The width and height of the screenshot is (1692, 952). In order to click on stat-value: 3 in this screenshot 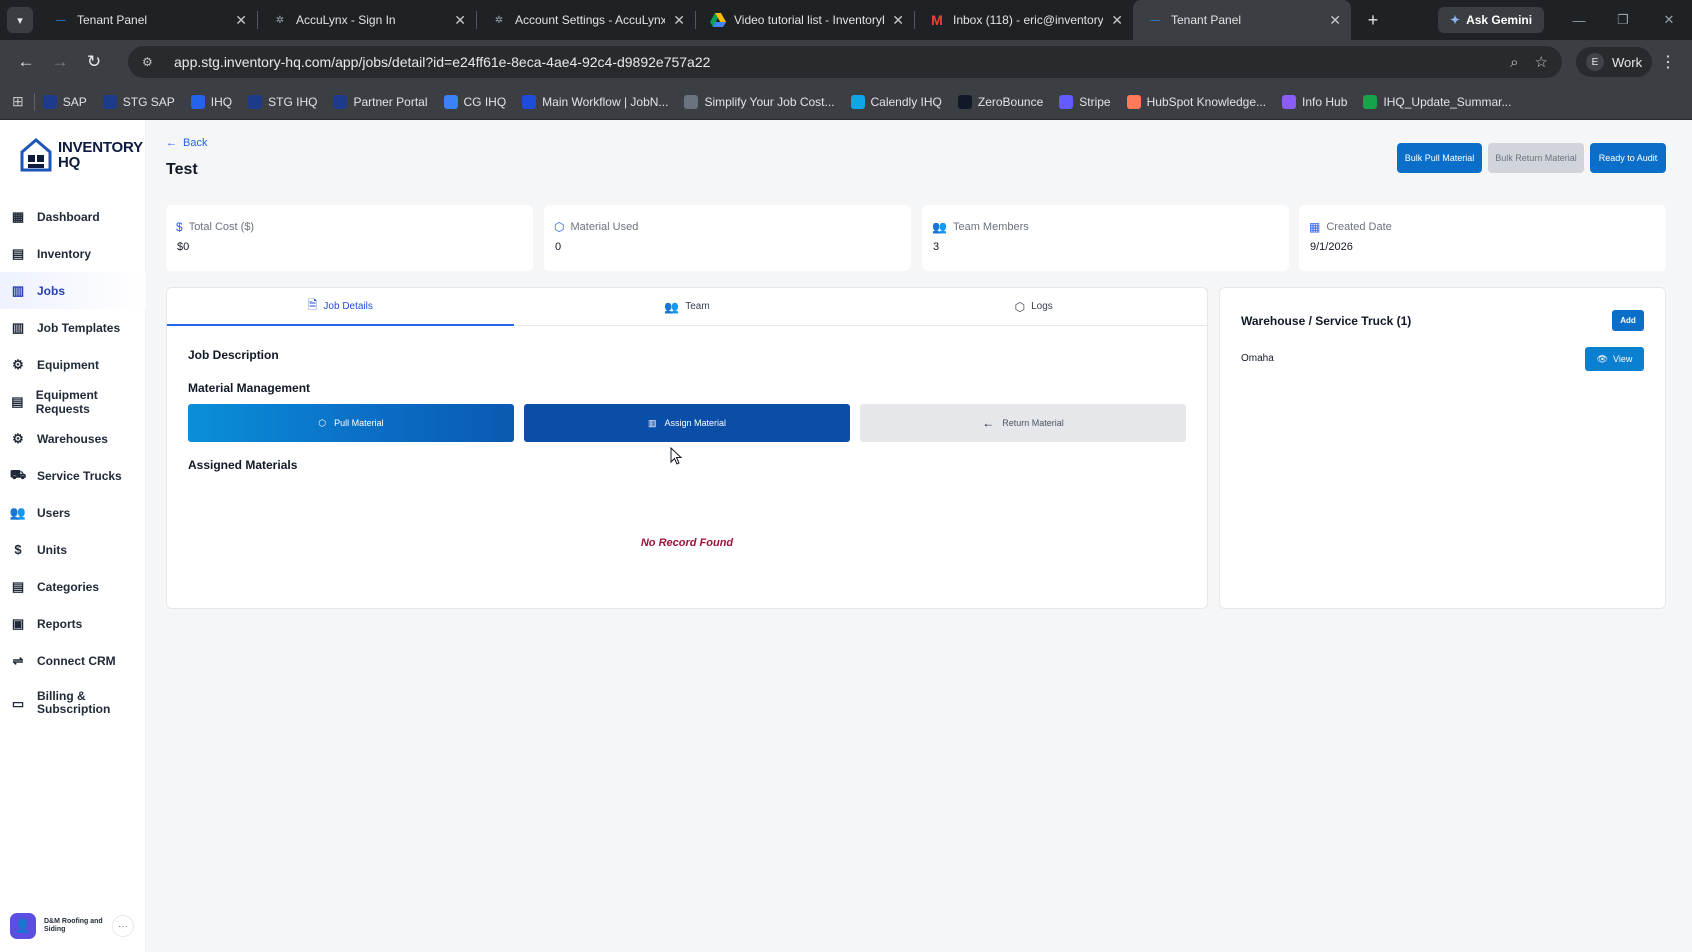, I will do `click(936, 247)`.